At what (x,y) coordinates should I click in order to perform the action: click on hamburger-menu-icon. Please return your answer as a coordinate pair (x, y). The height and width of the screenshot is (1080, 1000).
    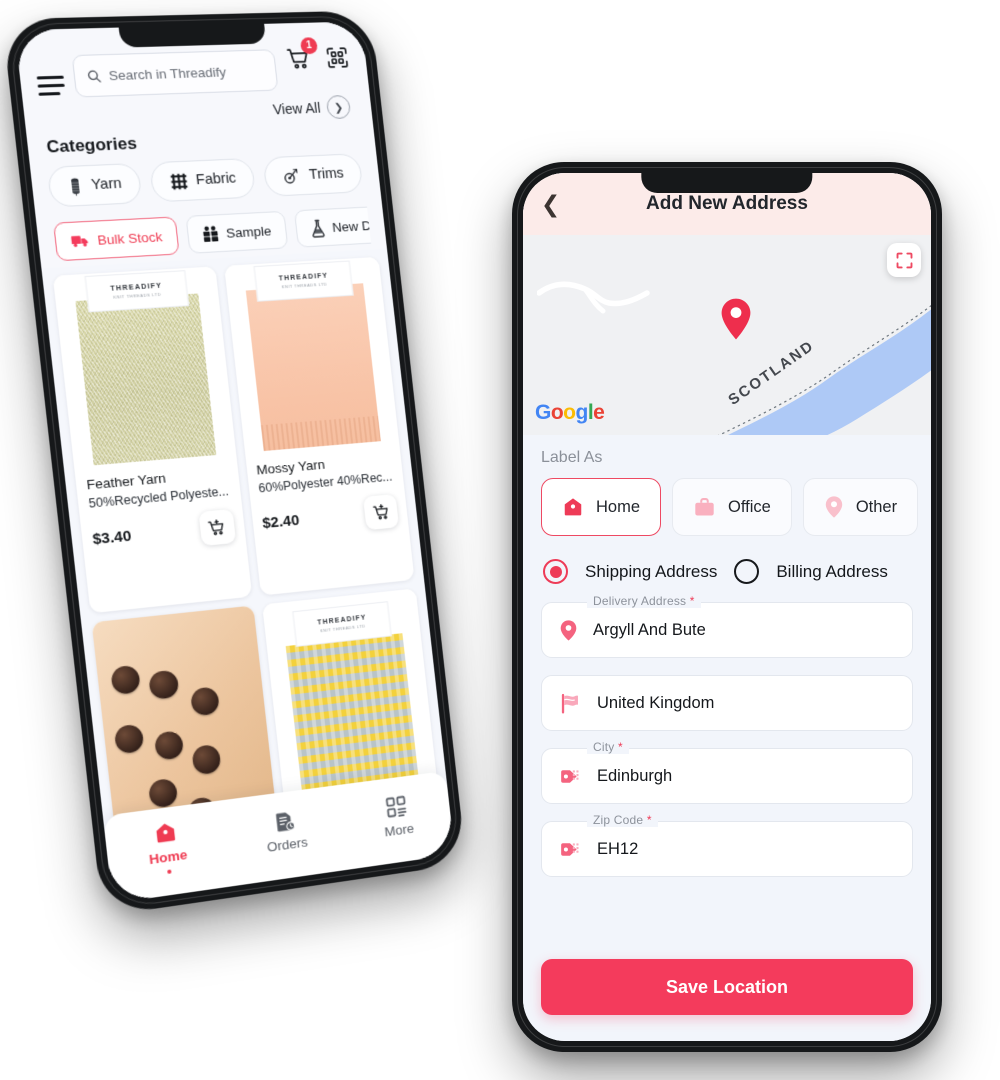
    Looking at the image, I should click on (50, 77).